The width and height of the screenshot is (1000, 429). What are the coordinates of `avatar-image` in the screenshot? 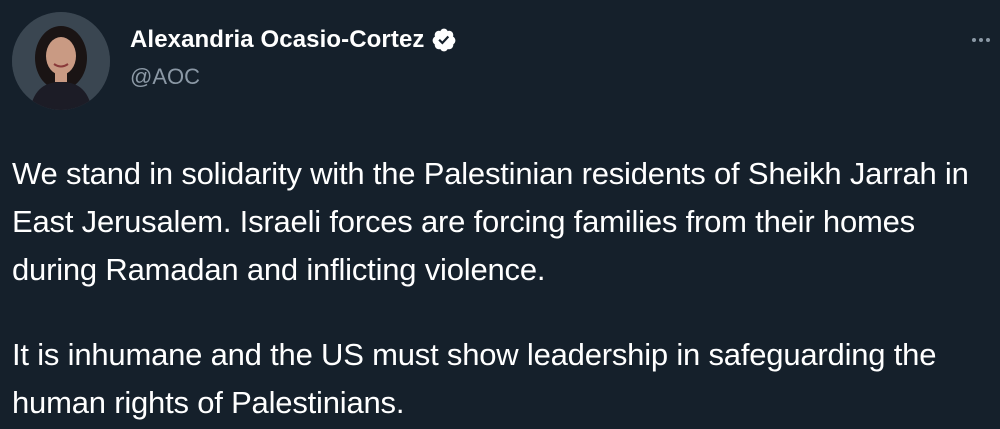 It's located at (61, 61).